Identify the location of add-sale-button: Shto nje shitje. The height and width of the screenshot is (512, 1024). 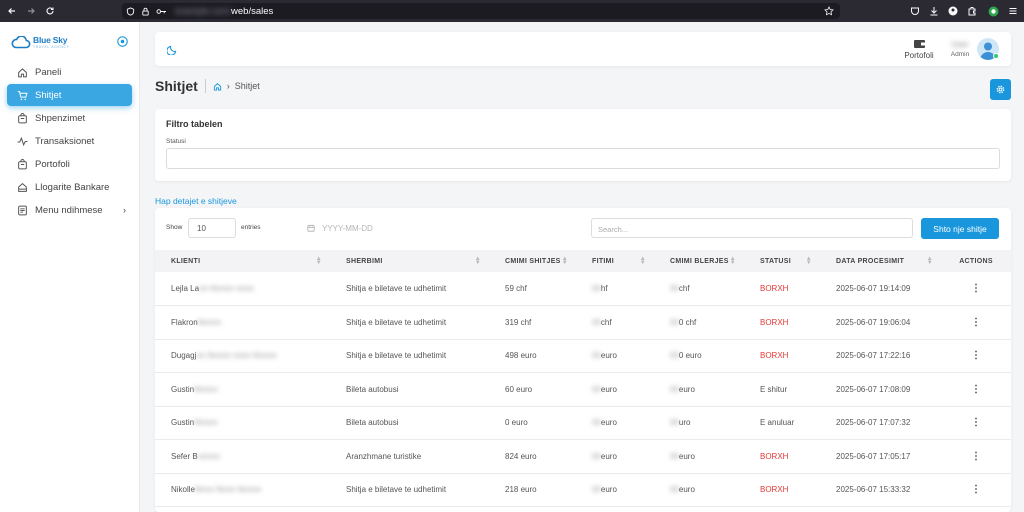
(960, 228).